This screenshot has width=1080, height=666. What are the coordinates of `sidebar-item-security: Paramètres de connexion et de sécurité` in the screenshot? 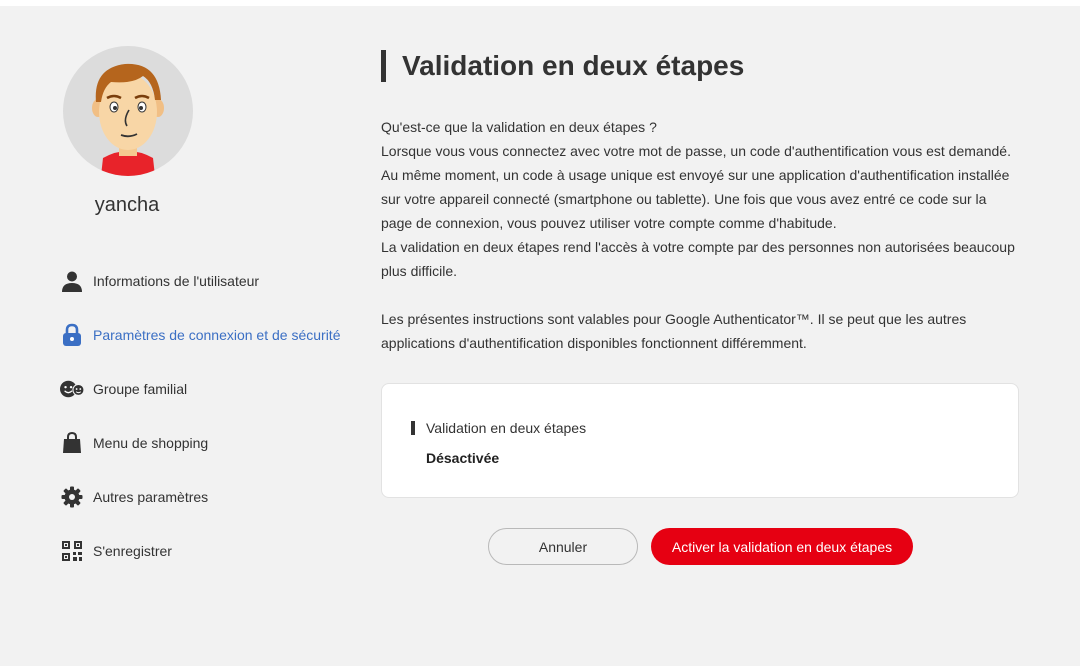 It's located at (210, 335).